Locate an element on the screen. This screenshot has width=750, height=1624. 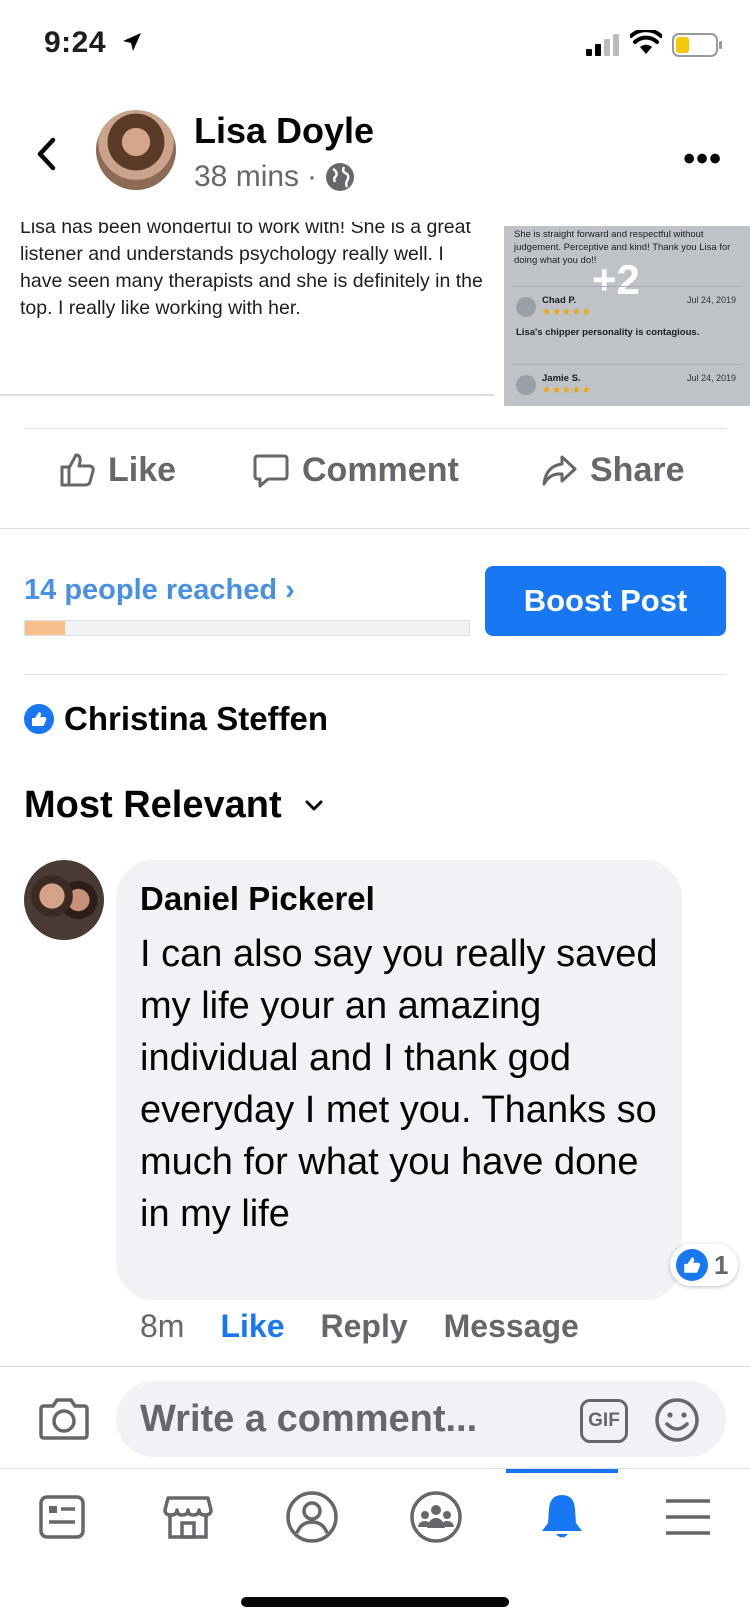
active-tab-indicator is located at coordinates (562, 1471).